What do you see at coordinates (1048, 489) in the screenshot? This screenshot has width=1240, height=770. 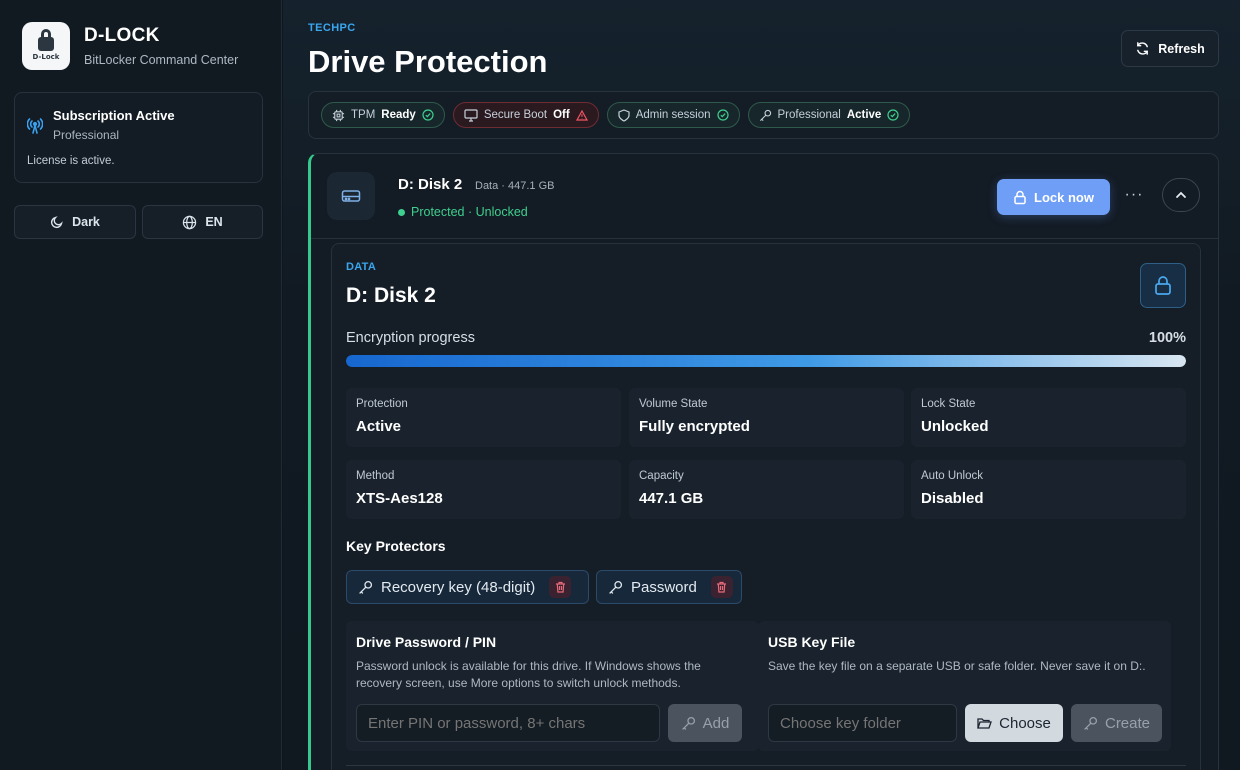 I see `stat-auto-unlock: Auto Unlock Disabled` at bounding box center [1048, 489].